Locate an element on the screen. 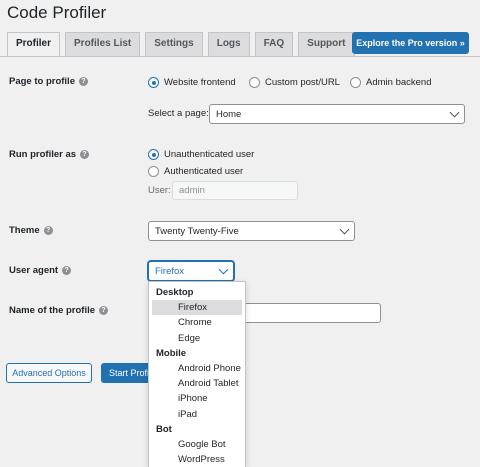  radio-label: Authenticated user is located at coordinates (204, 171).